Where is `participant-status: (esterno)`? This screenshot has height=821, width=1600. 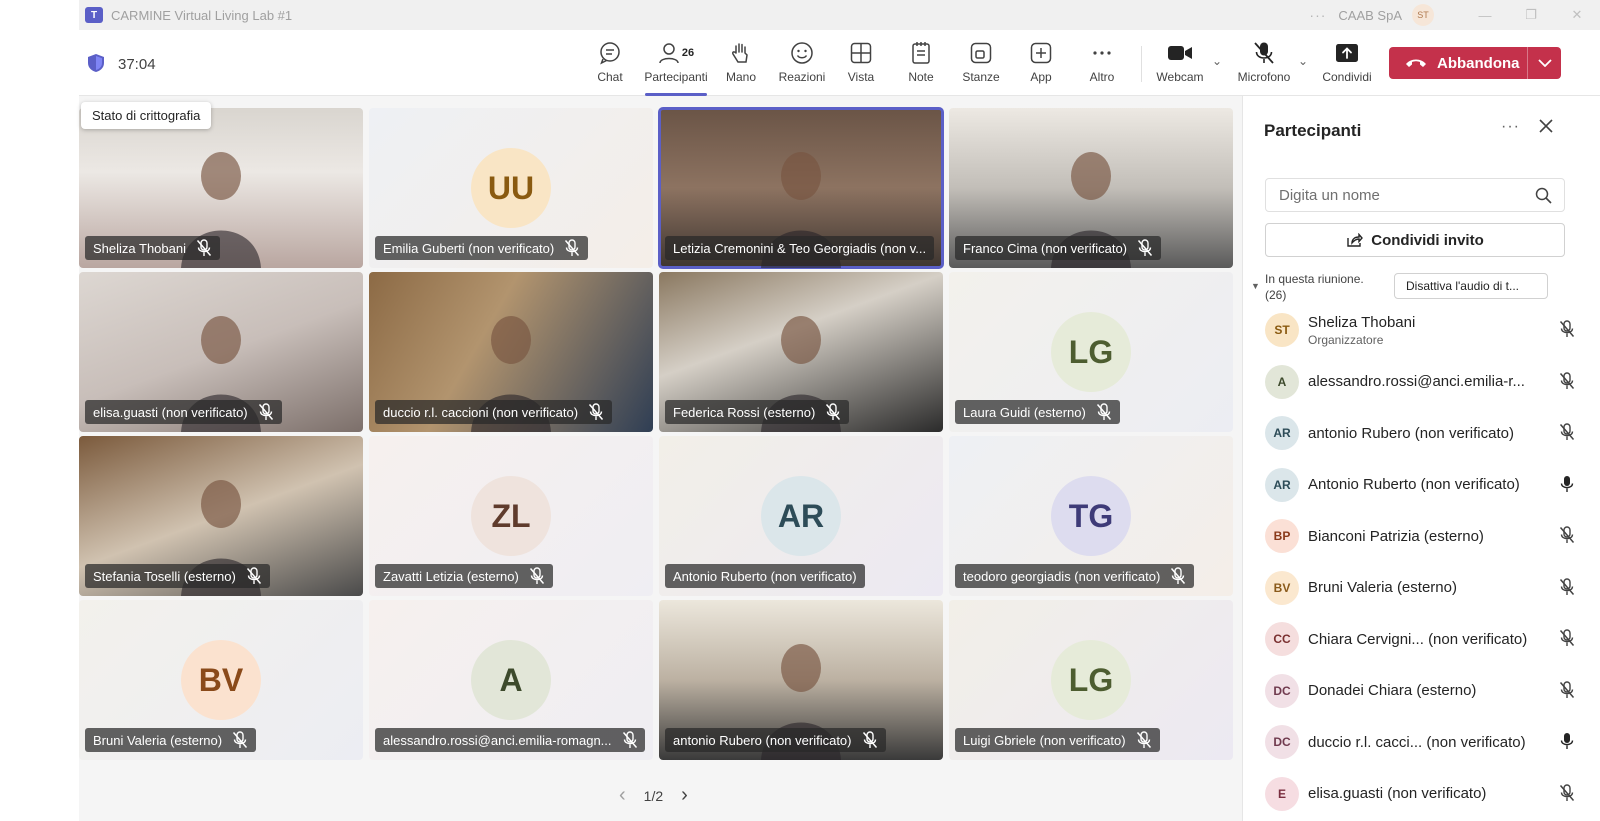
participant-status: (esterno) is located at coordinates (1446, 690).